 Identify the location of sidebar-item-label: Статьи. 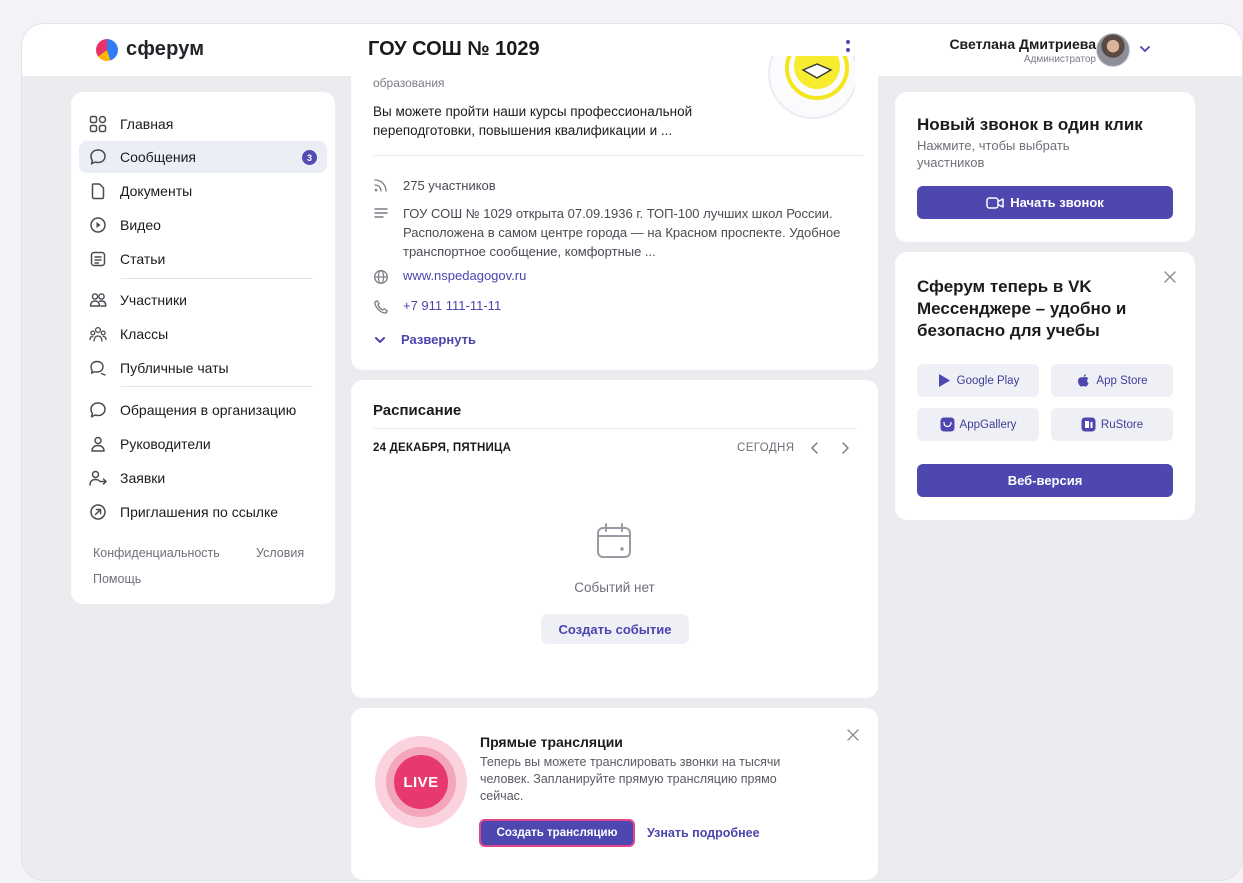
(143, 259).